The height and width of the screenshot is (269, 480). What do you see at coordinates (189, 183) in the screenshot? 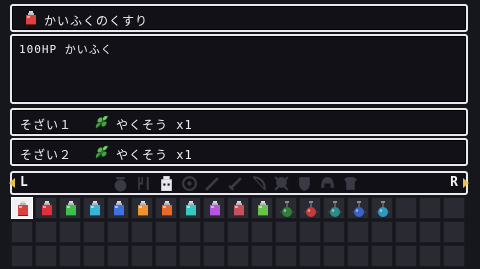
I see `ring-icon` at bounding box center [189, 183].